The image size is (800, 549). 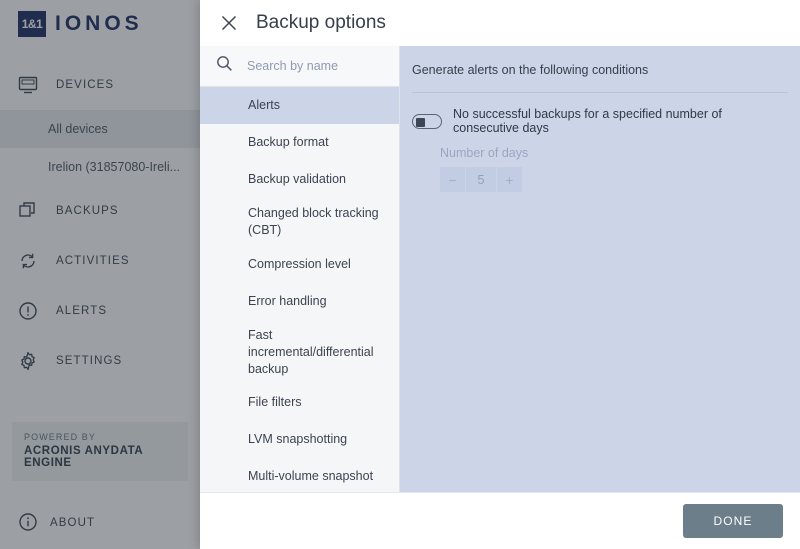 What do you see at coordinates (89, 361) in the screenshot?
I see `sidebar-item-settings-label: SETTINGS` at bounding box center [89, 361].